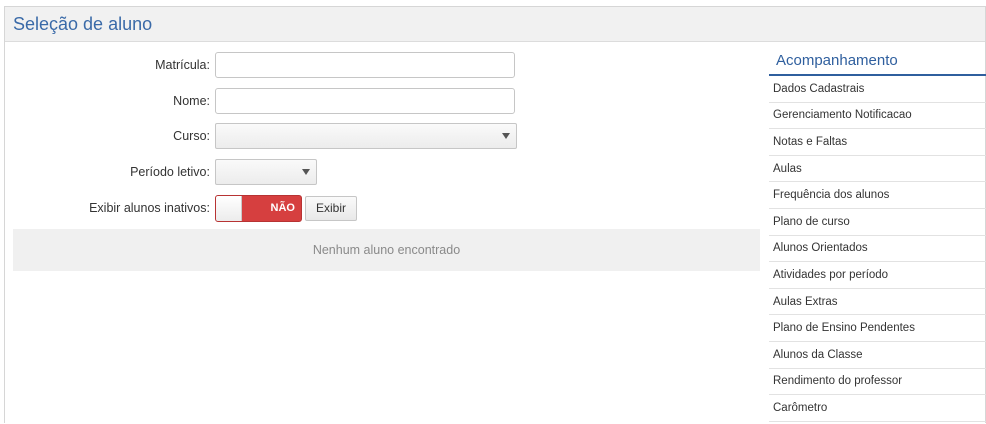 The height and width of the screenshot is (424, 986). What do you see at coordinates (83, 23) in the screenshot?
I see `page-title: Seleção de aluno` at bounding box center [83, 23].